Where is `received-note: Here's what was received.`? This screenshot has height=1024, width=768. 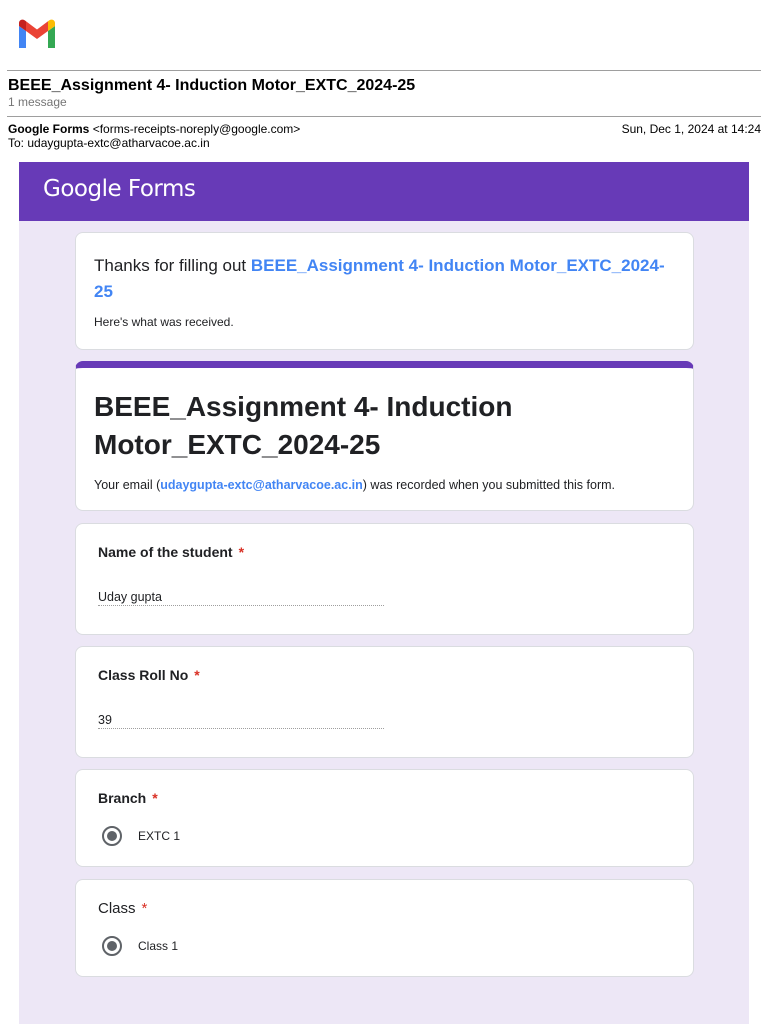
received-note: Here's what was received. is located at coordinates (164, 322).